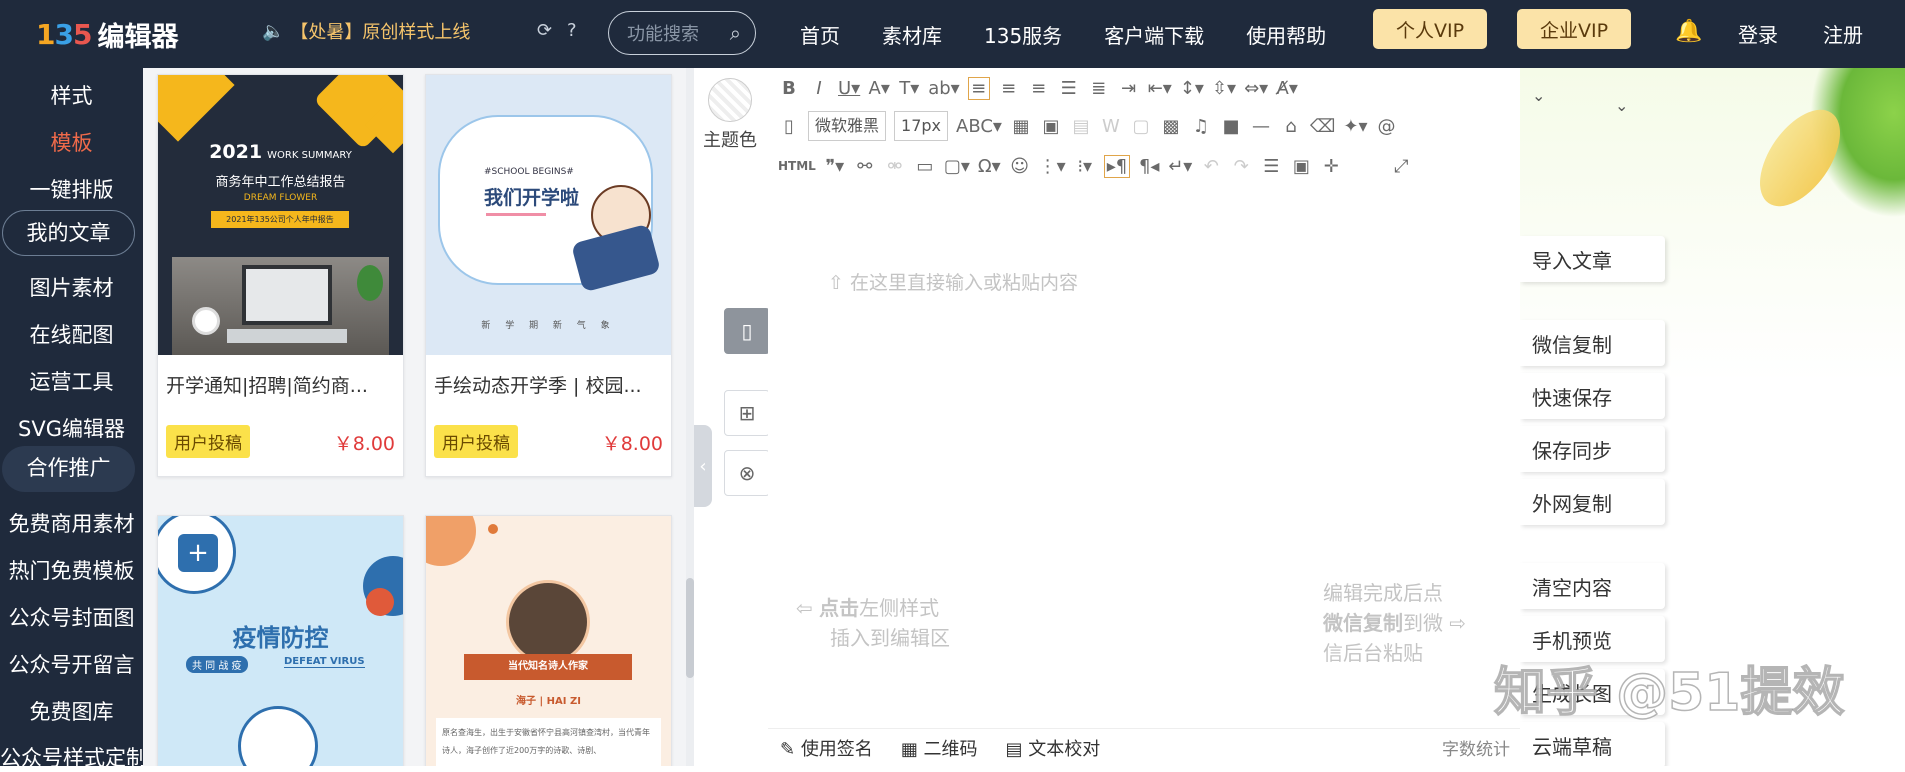 The height and width of the screenshot is (772, 1905). Describe the element at coordinates (1430, 29) in the screenshot. I see `personal-vip-button: 个人VIP` at that location.